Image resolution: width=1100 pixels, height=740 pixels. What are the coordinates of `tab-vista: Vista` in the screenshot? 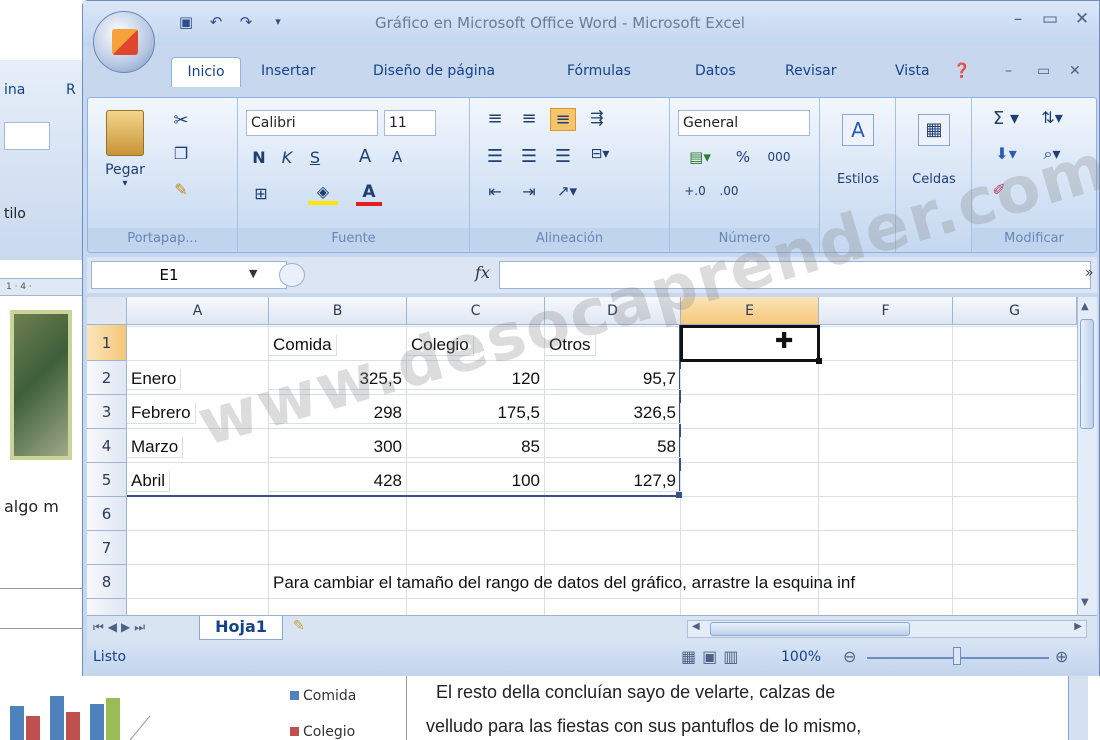 It's located at (912, 71).